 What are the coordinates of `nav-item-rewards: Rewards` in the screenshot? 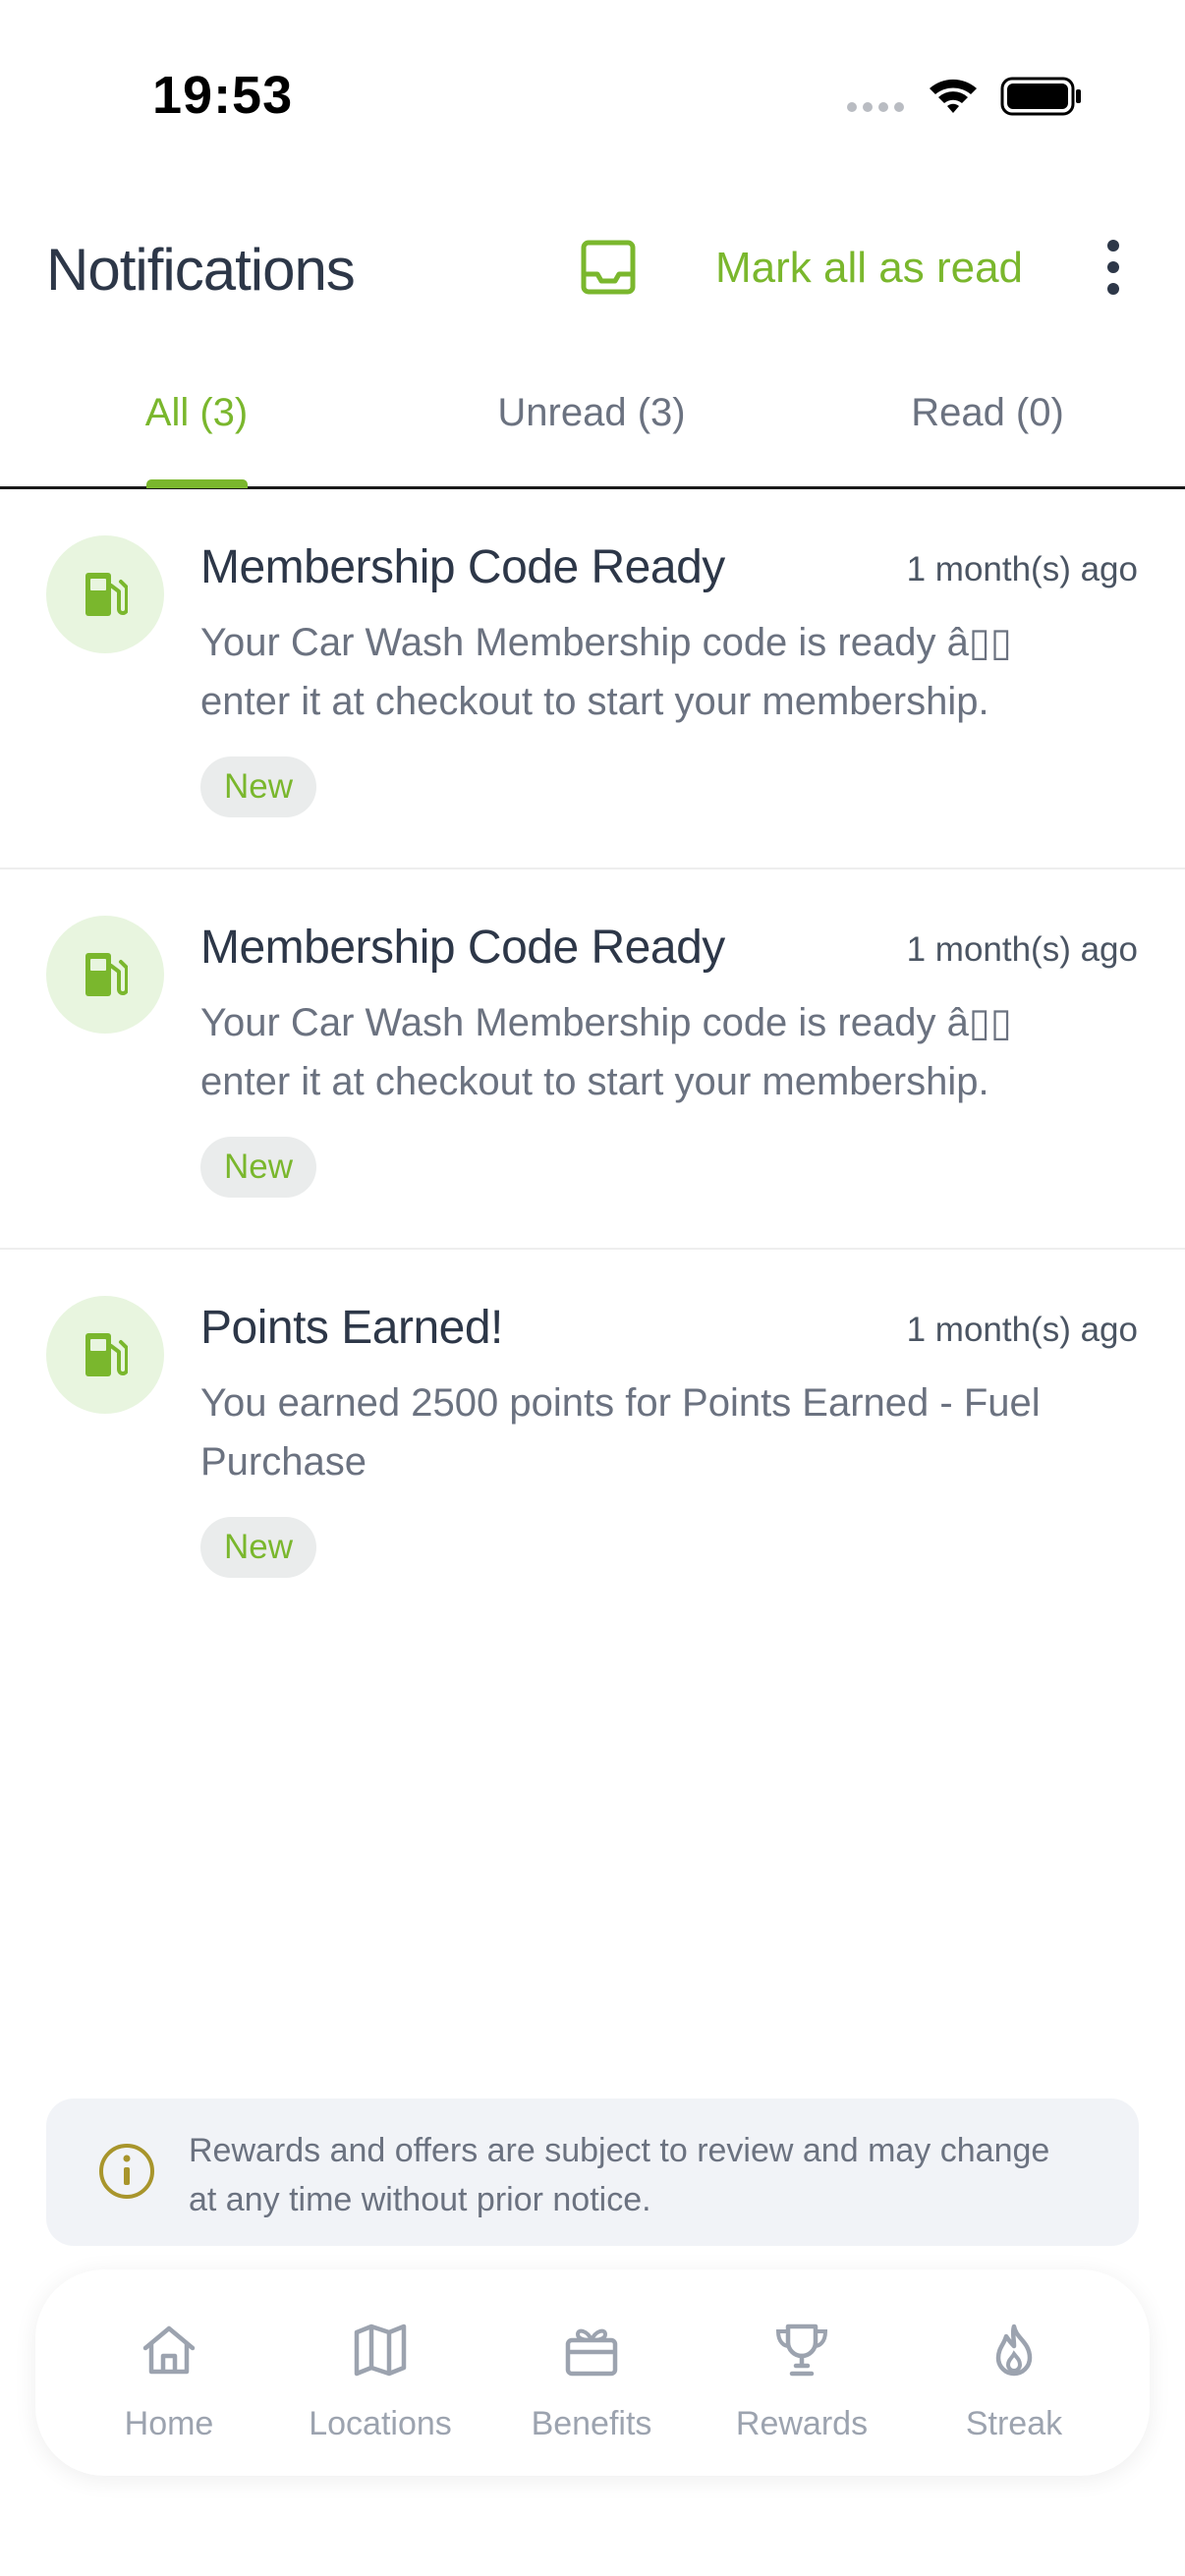 It's located at (802, 2372).